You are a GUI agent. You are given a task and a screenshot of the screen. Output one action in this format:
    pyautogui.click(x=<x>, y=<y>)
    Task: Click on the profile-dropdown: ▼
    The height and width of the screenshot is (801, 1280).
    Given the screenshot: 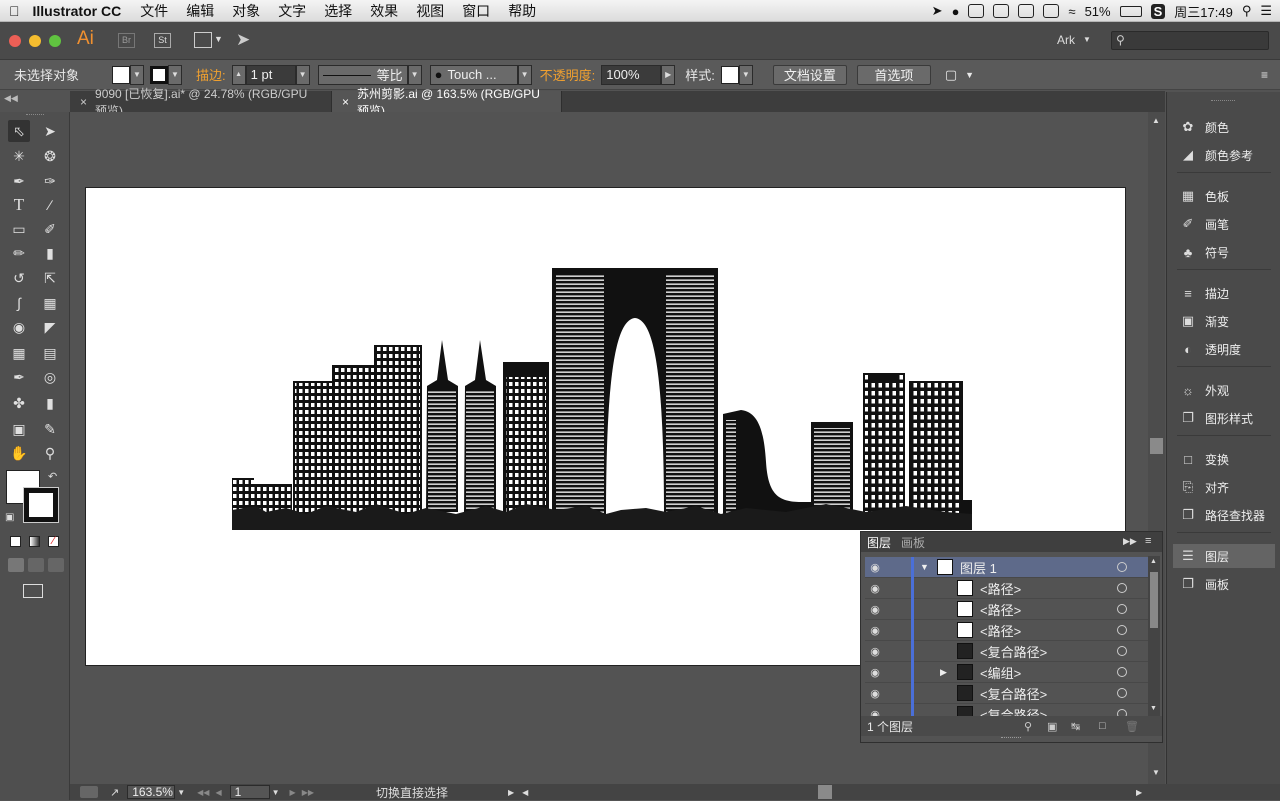 What is the action you would take?
    pyautogui.click(x=414, y=74)
    